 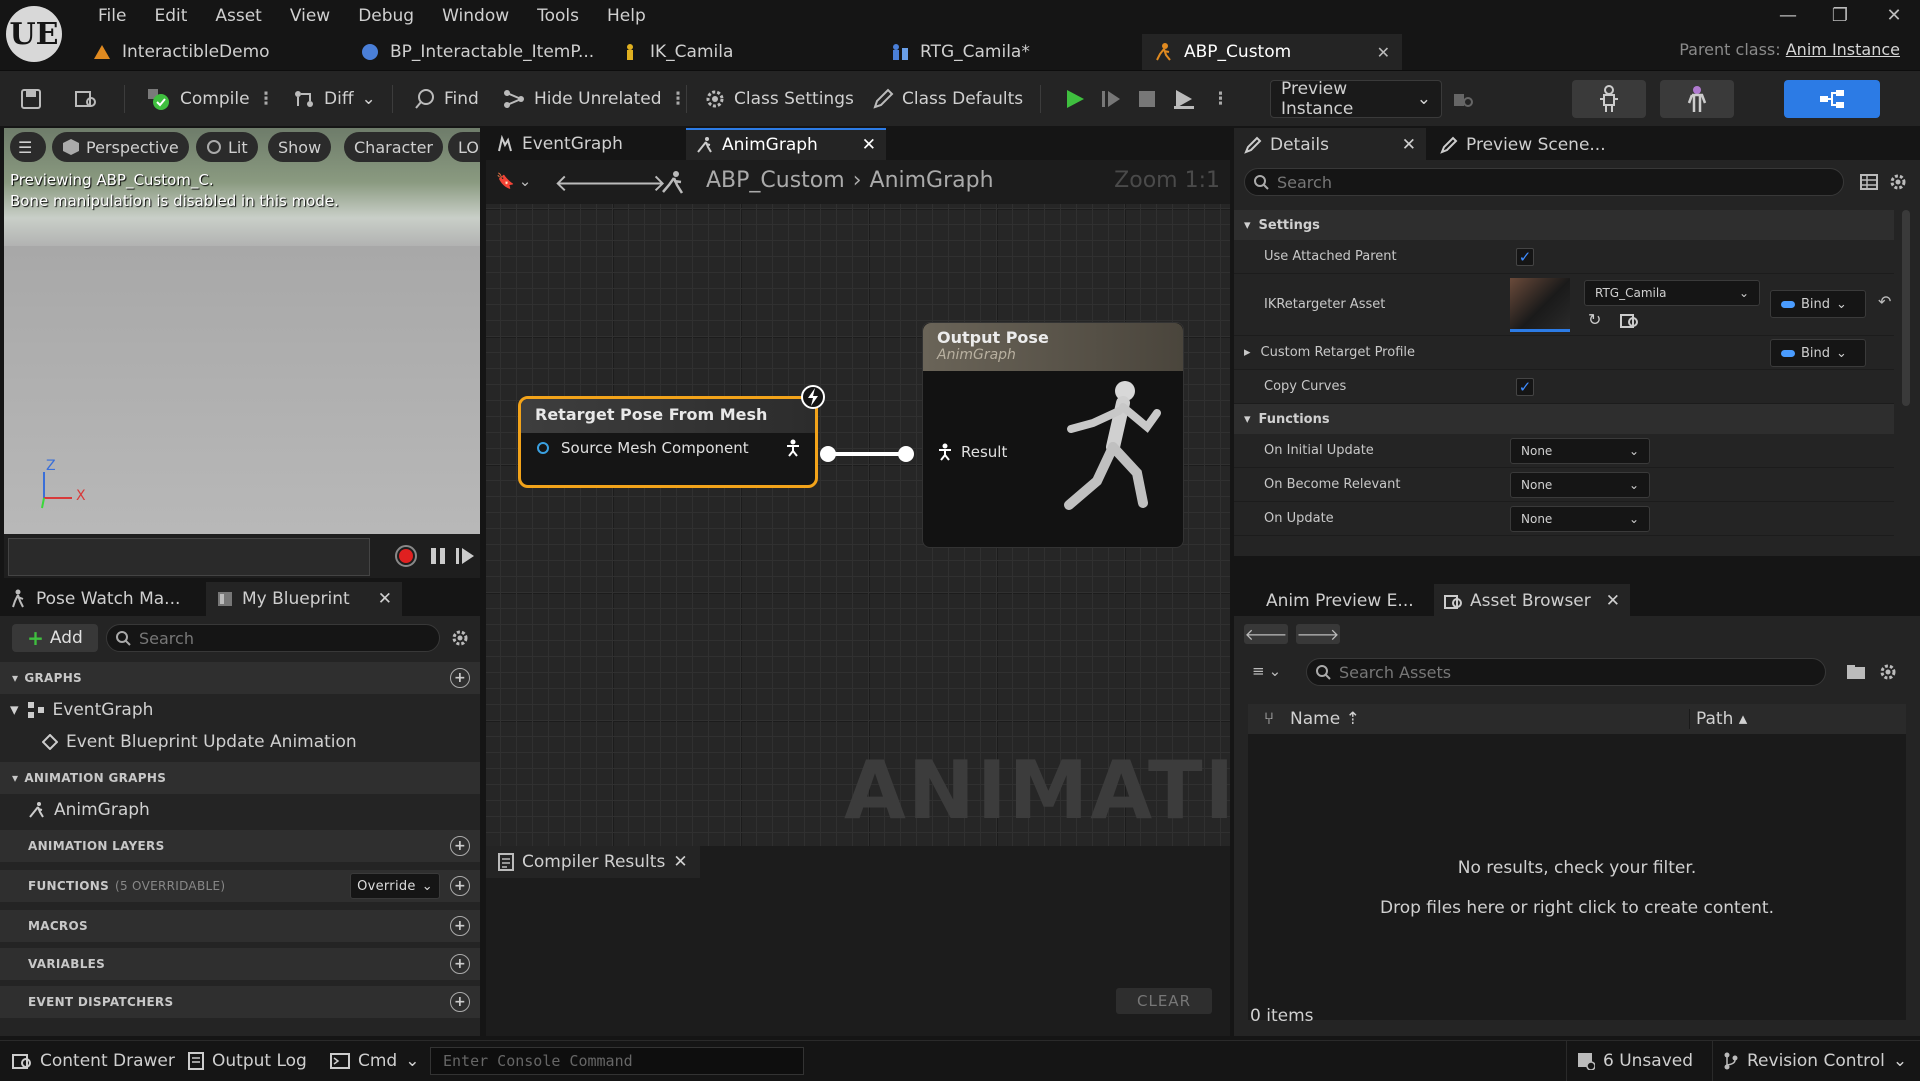 I want to click on expand-arrow-icon: ▸, so click(x=1247, y=352).